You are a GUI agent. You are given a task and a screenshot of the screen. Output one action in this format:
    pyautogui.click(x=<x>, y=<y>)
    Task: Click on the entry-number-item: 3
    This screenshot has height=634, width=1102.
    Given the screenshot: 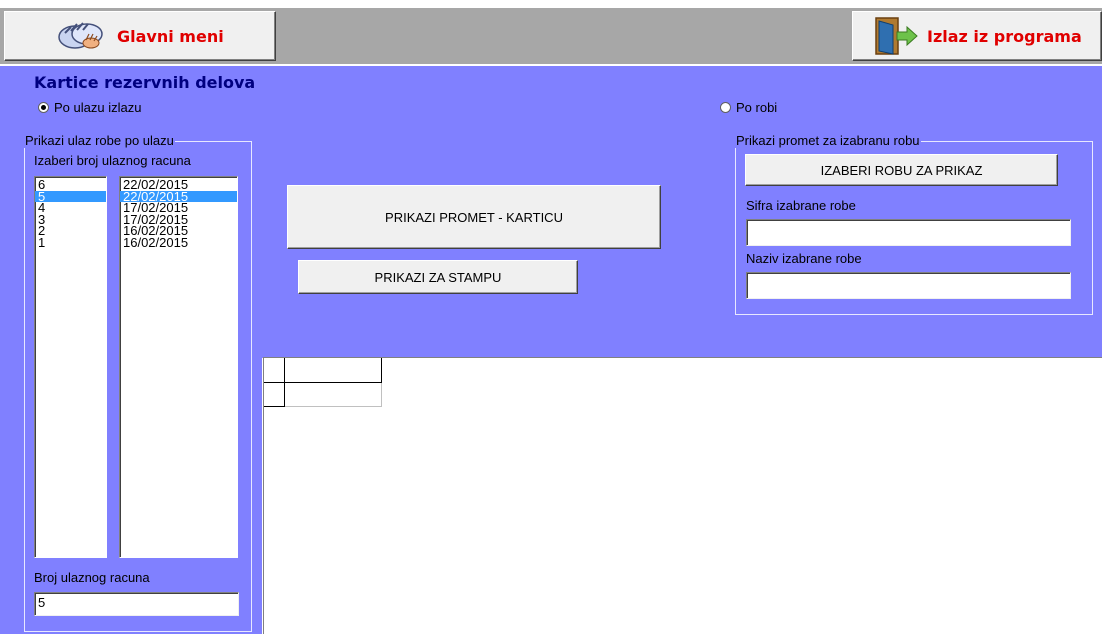 What is the action you would take?
    pyautogui.click(x=70, y=219)
    